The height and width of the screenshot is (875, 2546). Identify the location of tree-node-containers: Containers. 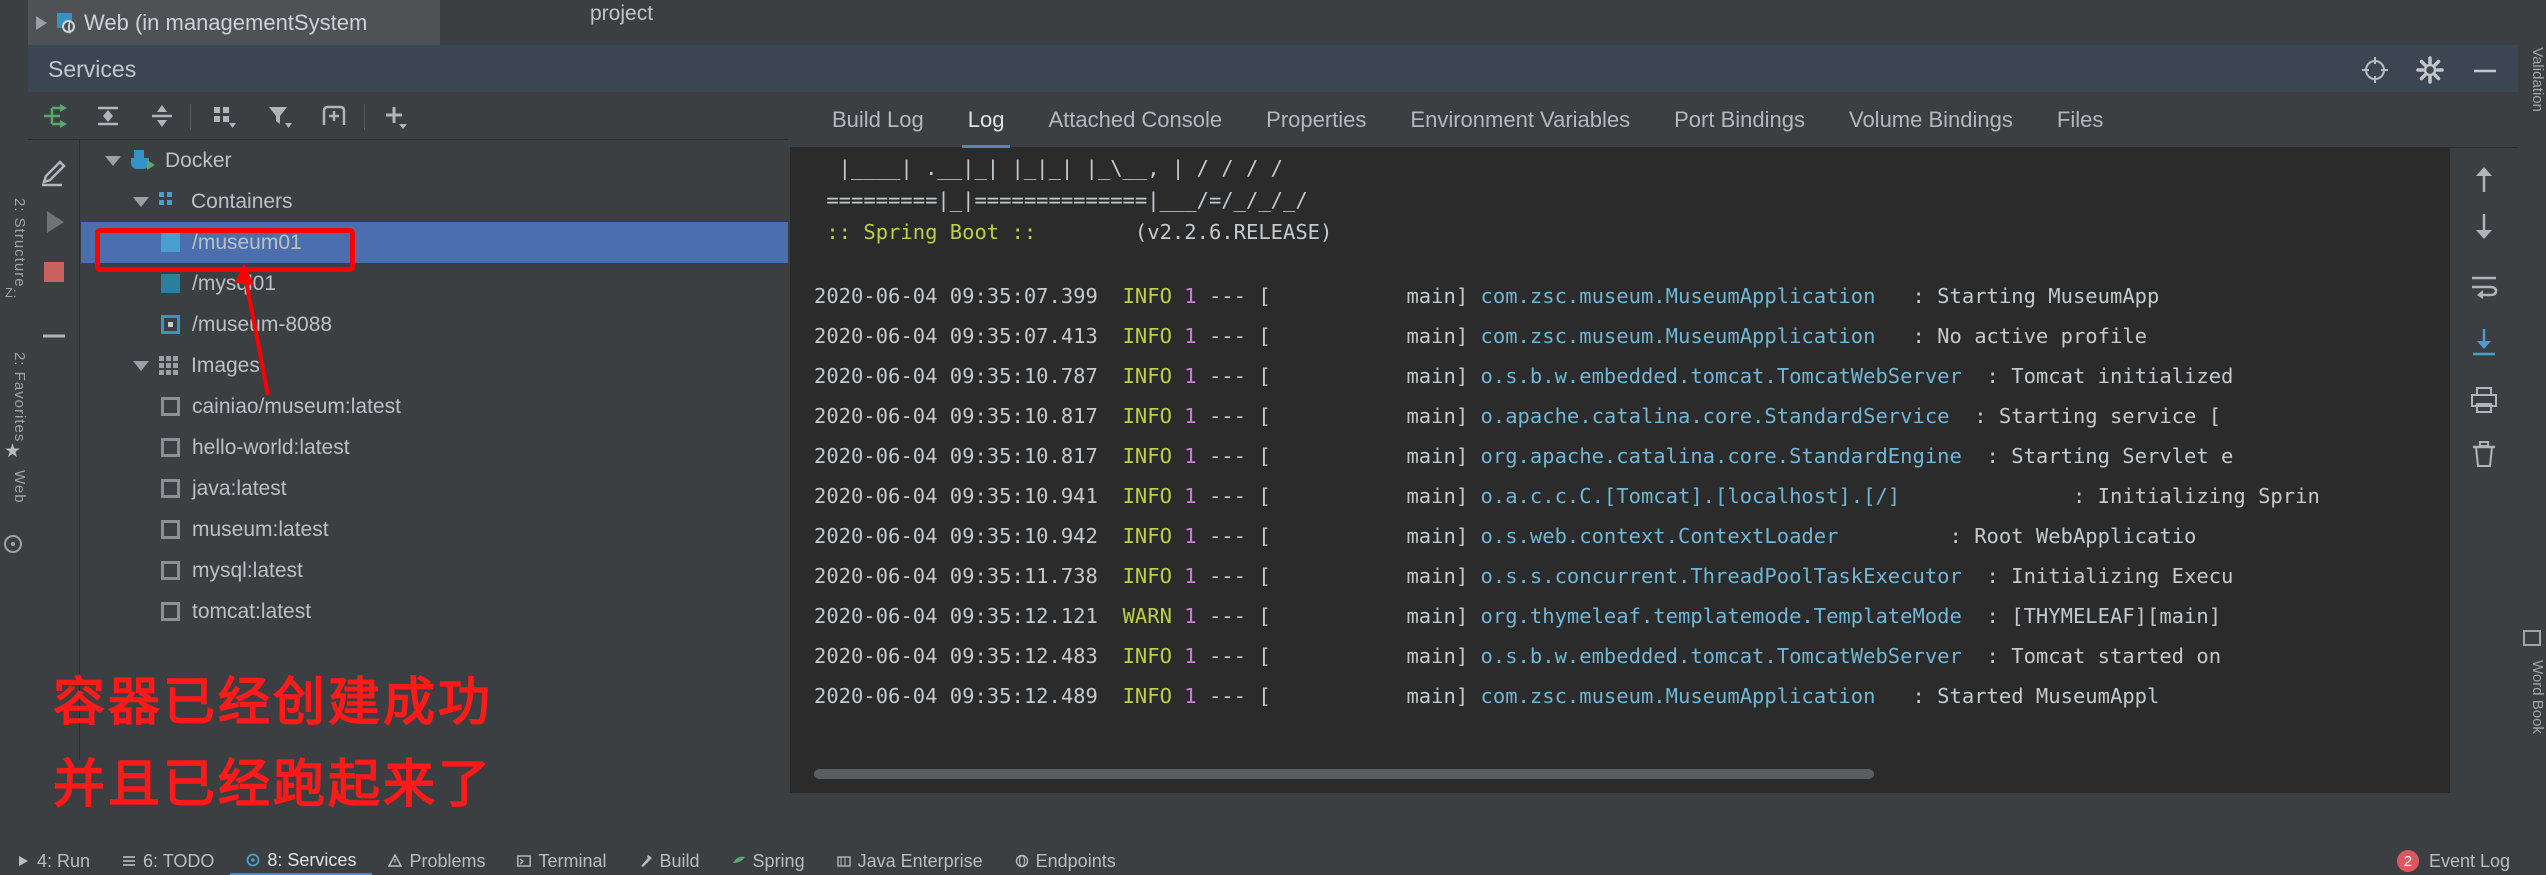
(434, 201).